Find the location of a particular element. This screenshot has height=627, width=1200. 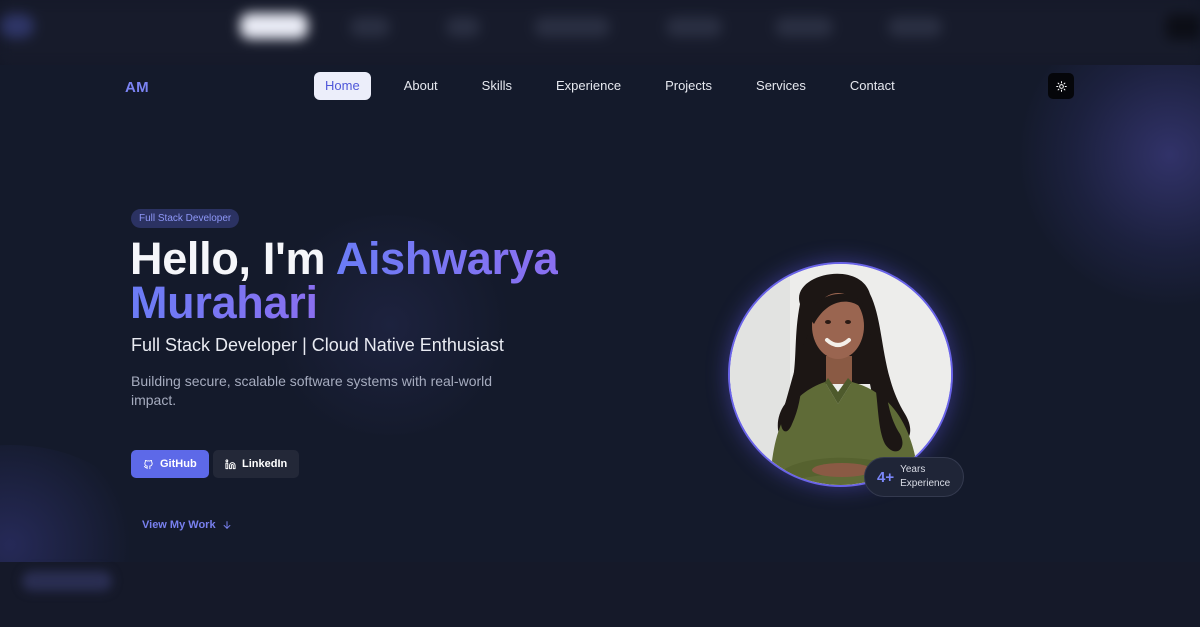

linkedin-button: LinkedIn is located at coordinates (256, 464).